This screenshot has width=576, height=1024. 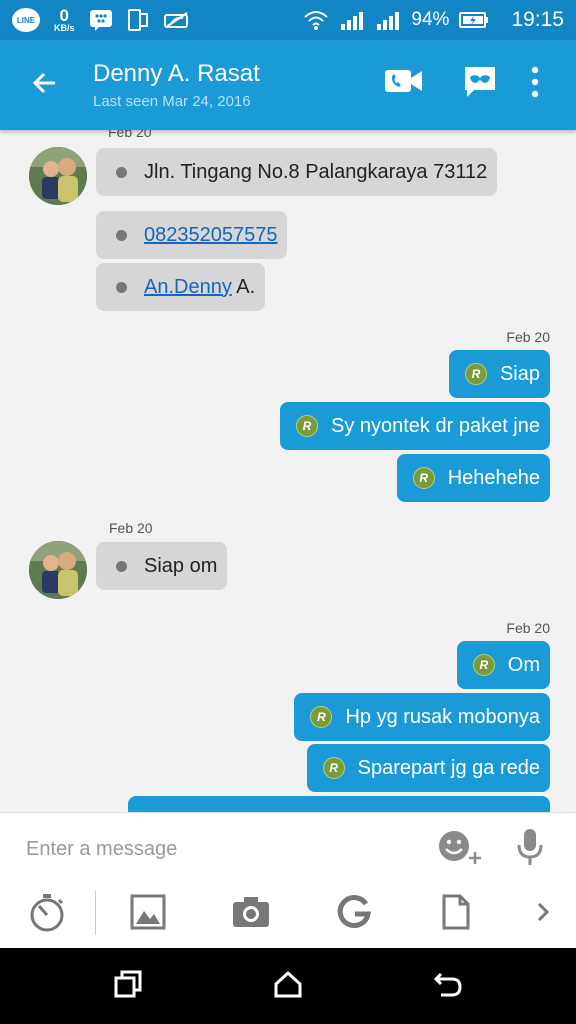 I want to click on gallery-button, so click(x=148, y=914).